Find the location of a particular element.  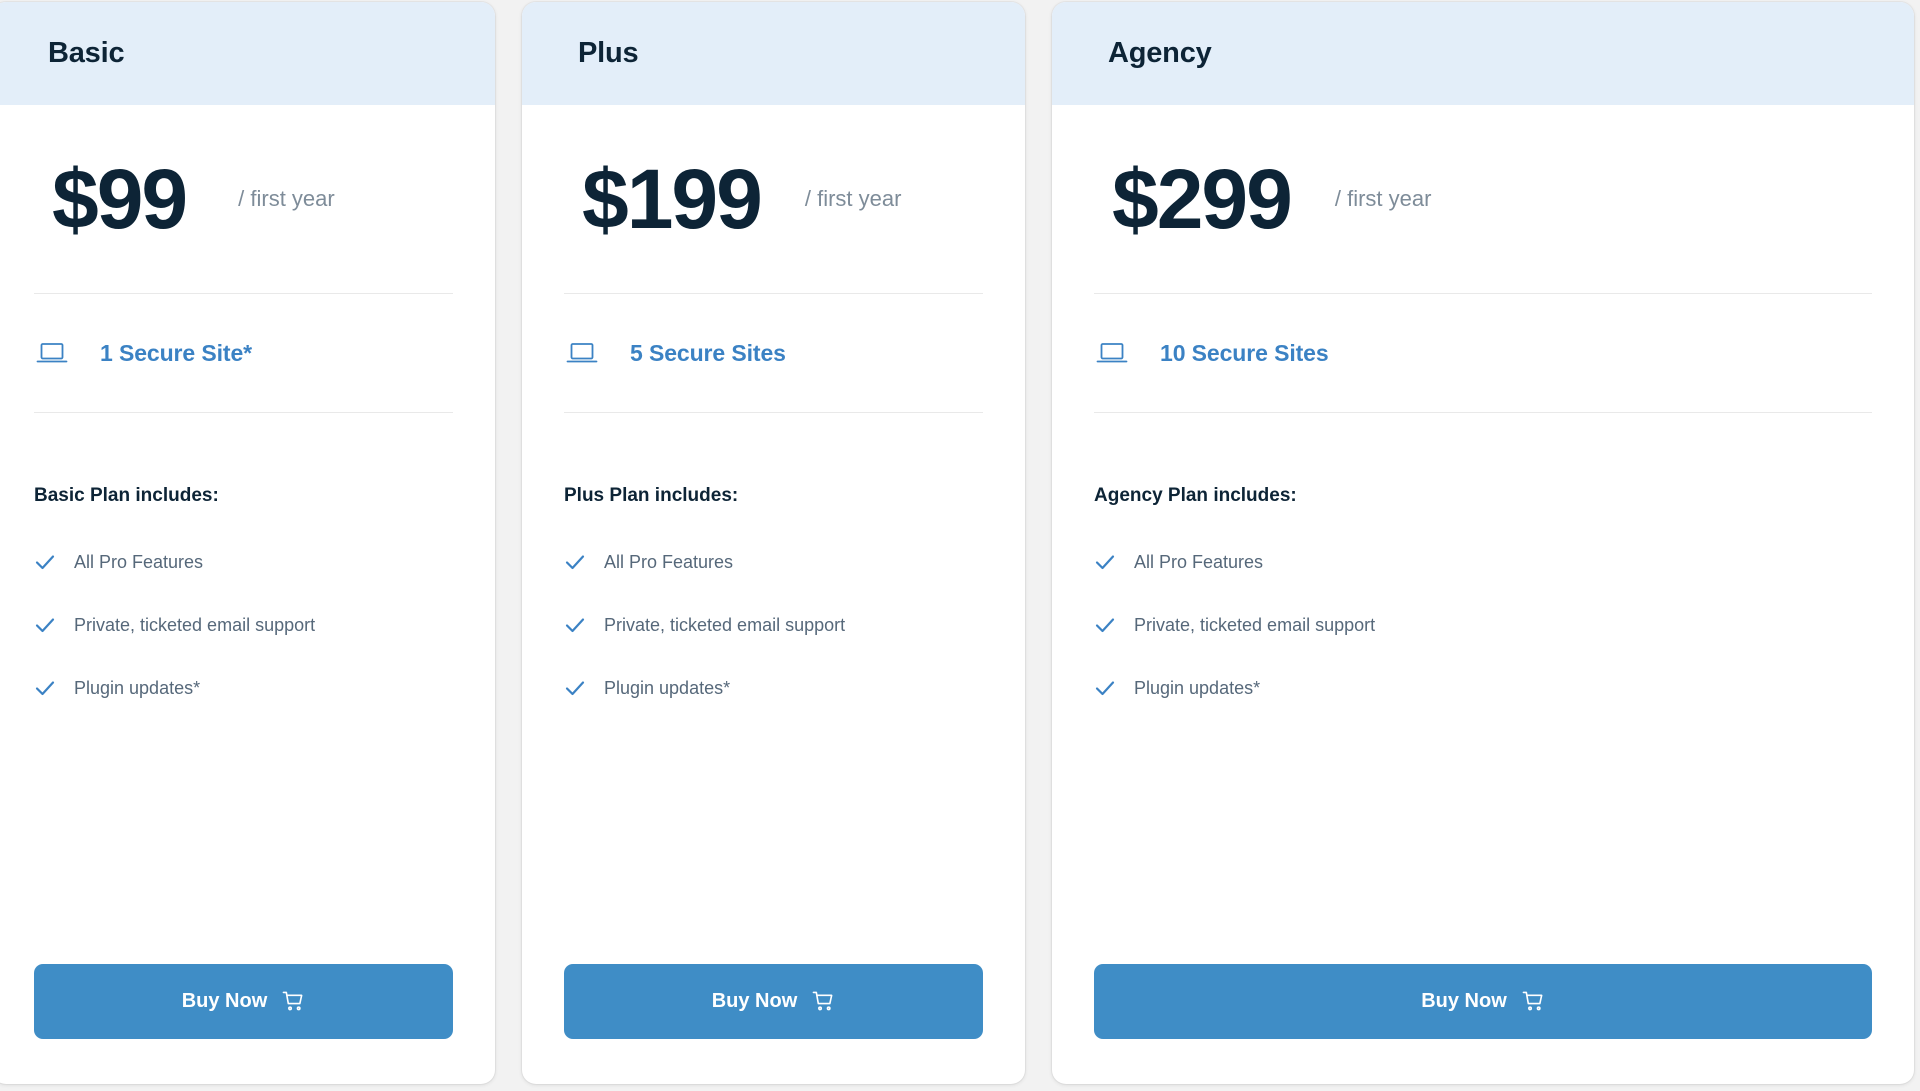

secure-sites-label: 5 Secure Sites is located at coordinates (708, 352).